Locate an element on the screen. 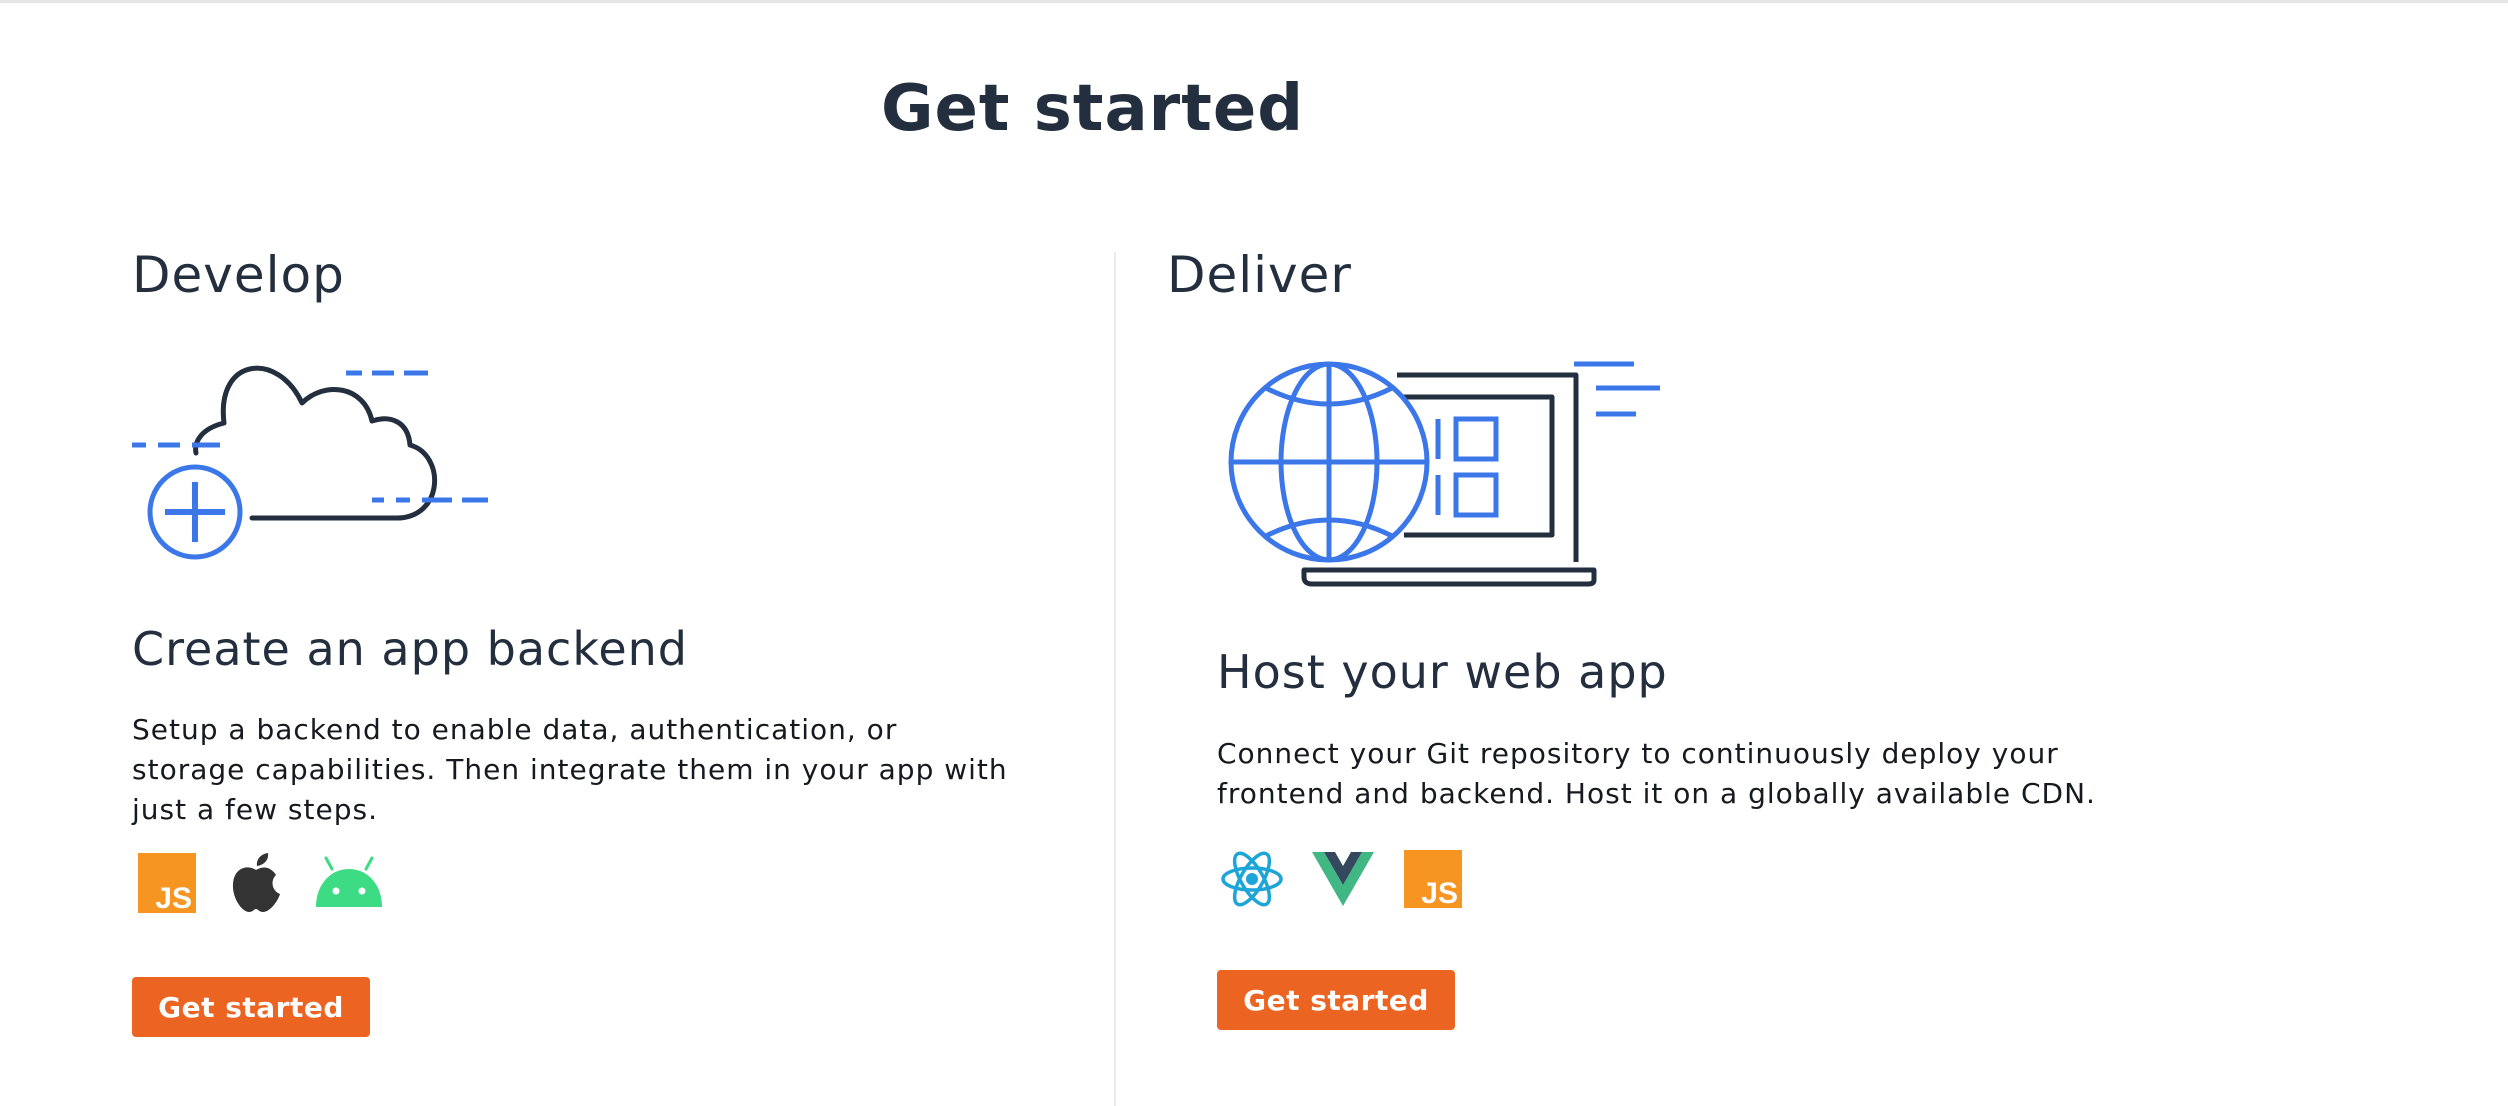  cloud-add-illustration is located at coordinates (310, 462).